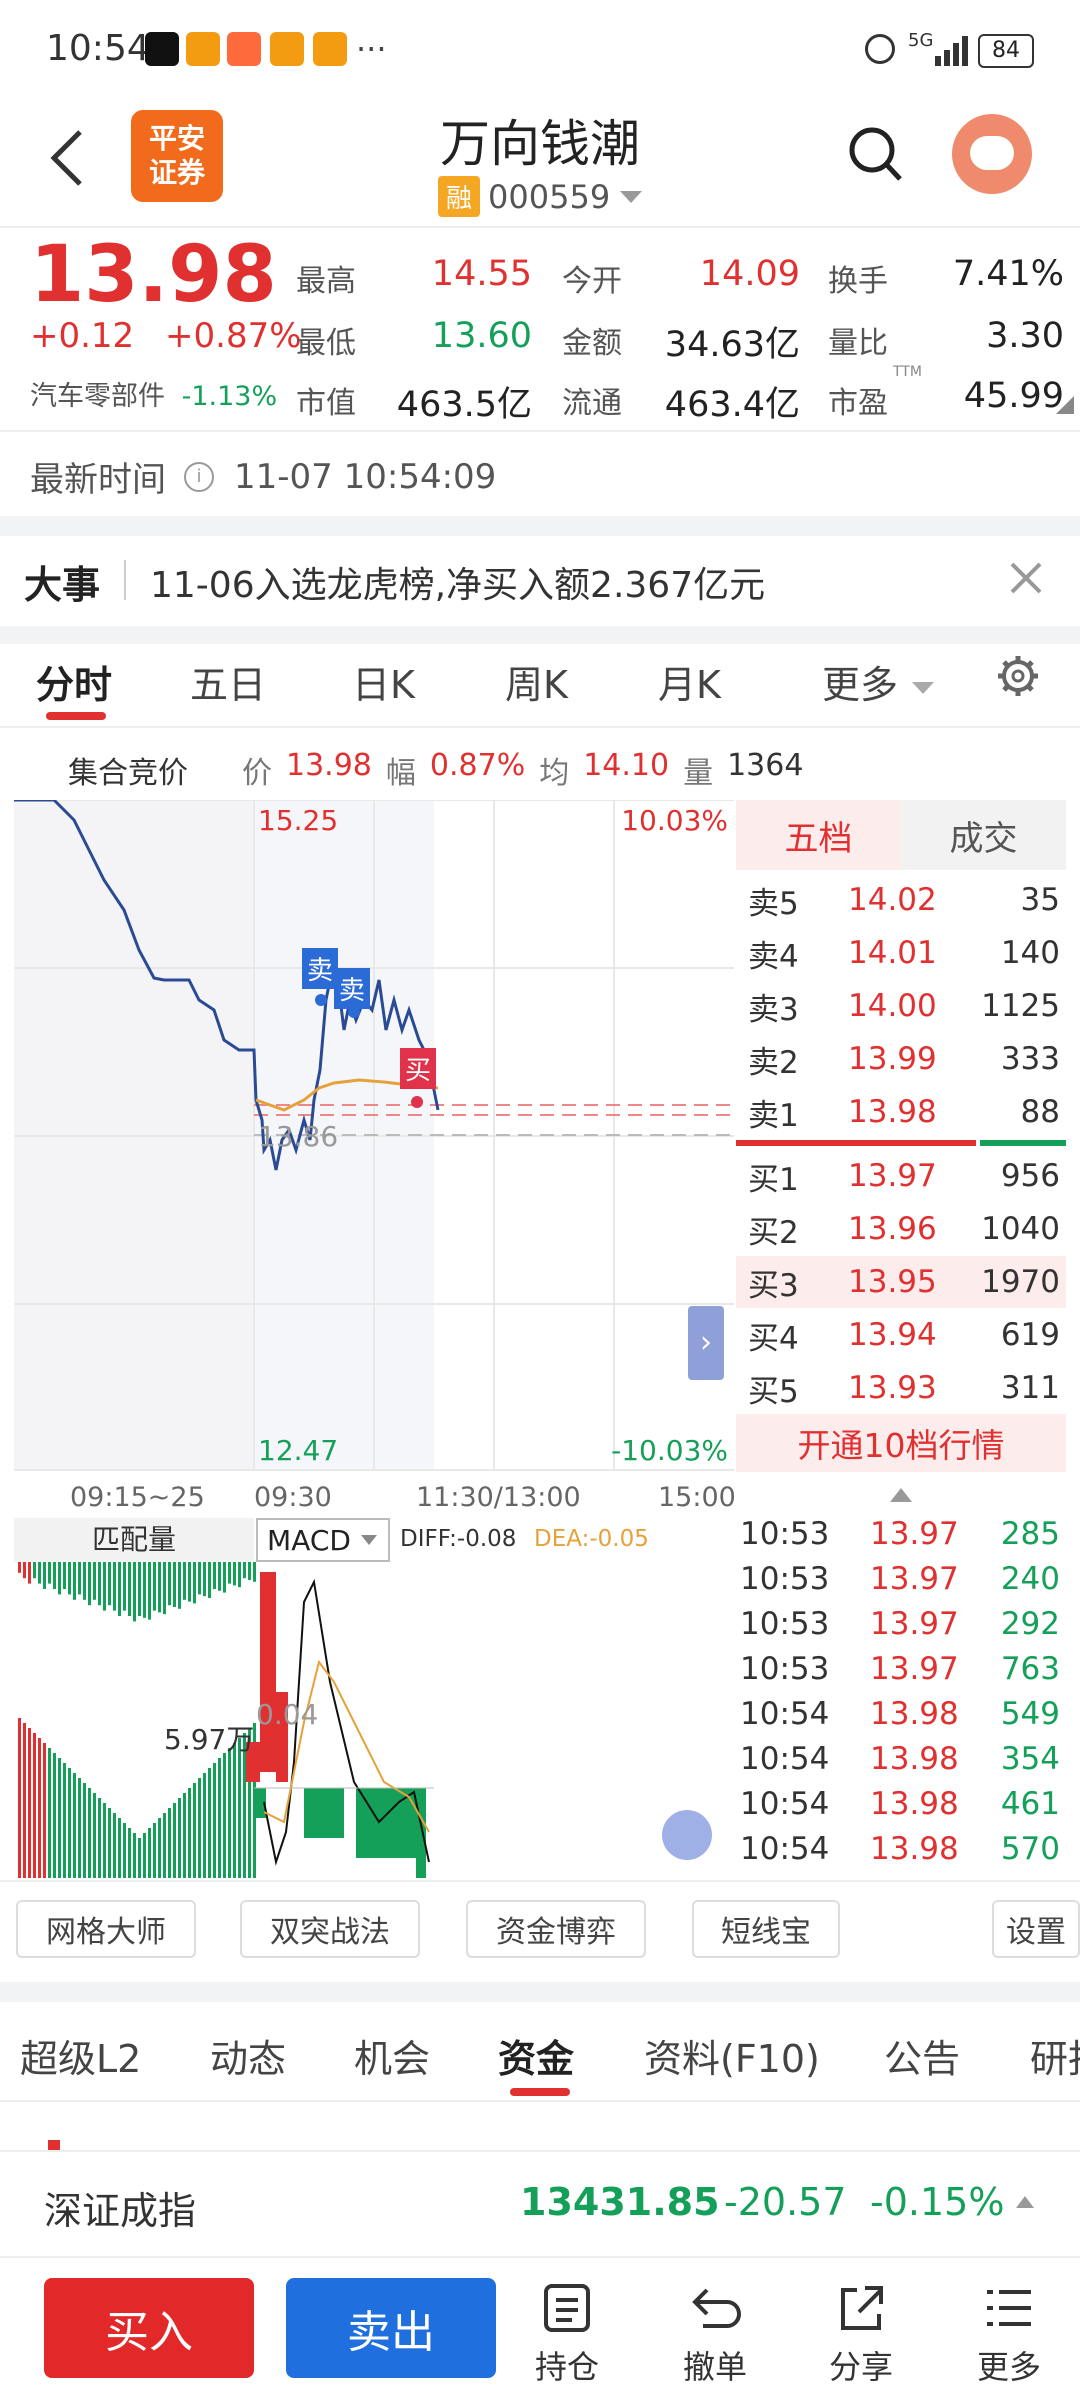 This screenshot has height=2400, width=1080. What do you see at coordinates (901, 1282) in the screenshot?
I see `bid-row: 买3 13.95 1970` at bounding box center [901, 1282].